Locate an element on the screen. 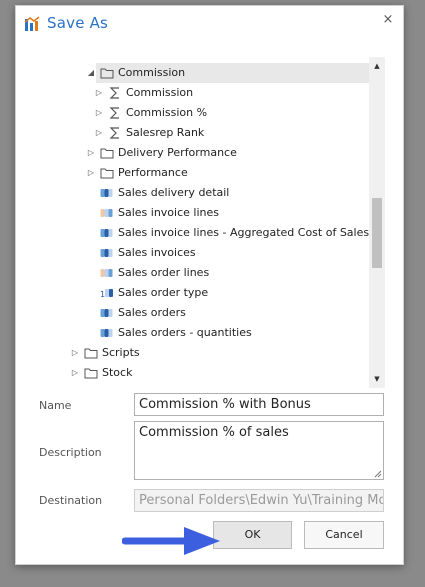 Image resolution: width=425 pixels, height=587 pixels. expanded-arrow-icon: ◢ is located at coordinates (91, 73).